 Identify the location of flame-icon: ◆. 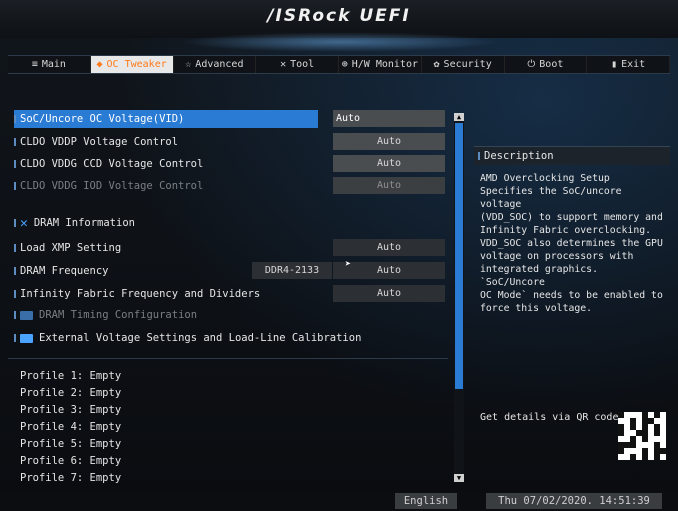
(99, 64).